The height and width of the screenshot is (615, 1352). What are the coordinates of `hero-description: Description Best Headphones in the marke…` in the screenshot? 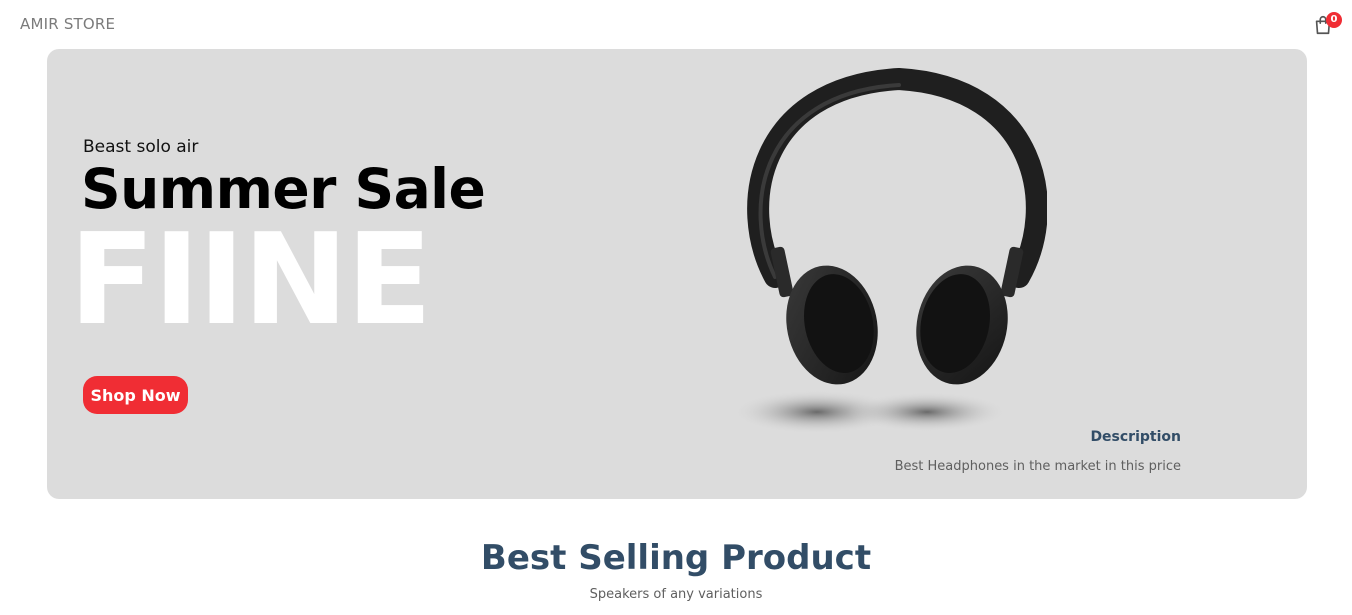 It's located at (1038, 451).